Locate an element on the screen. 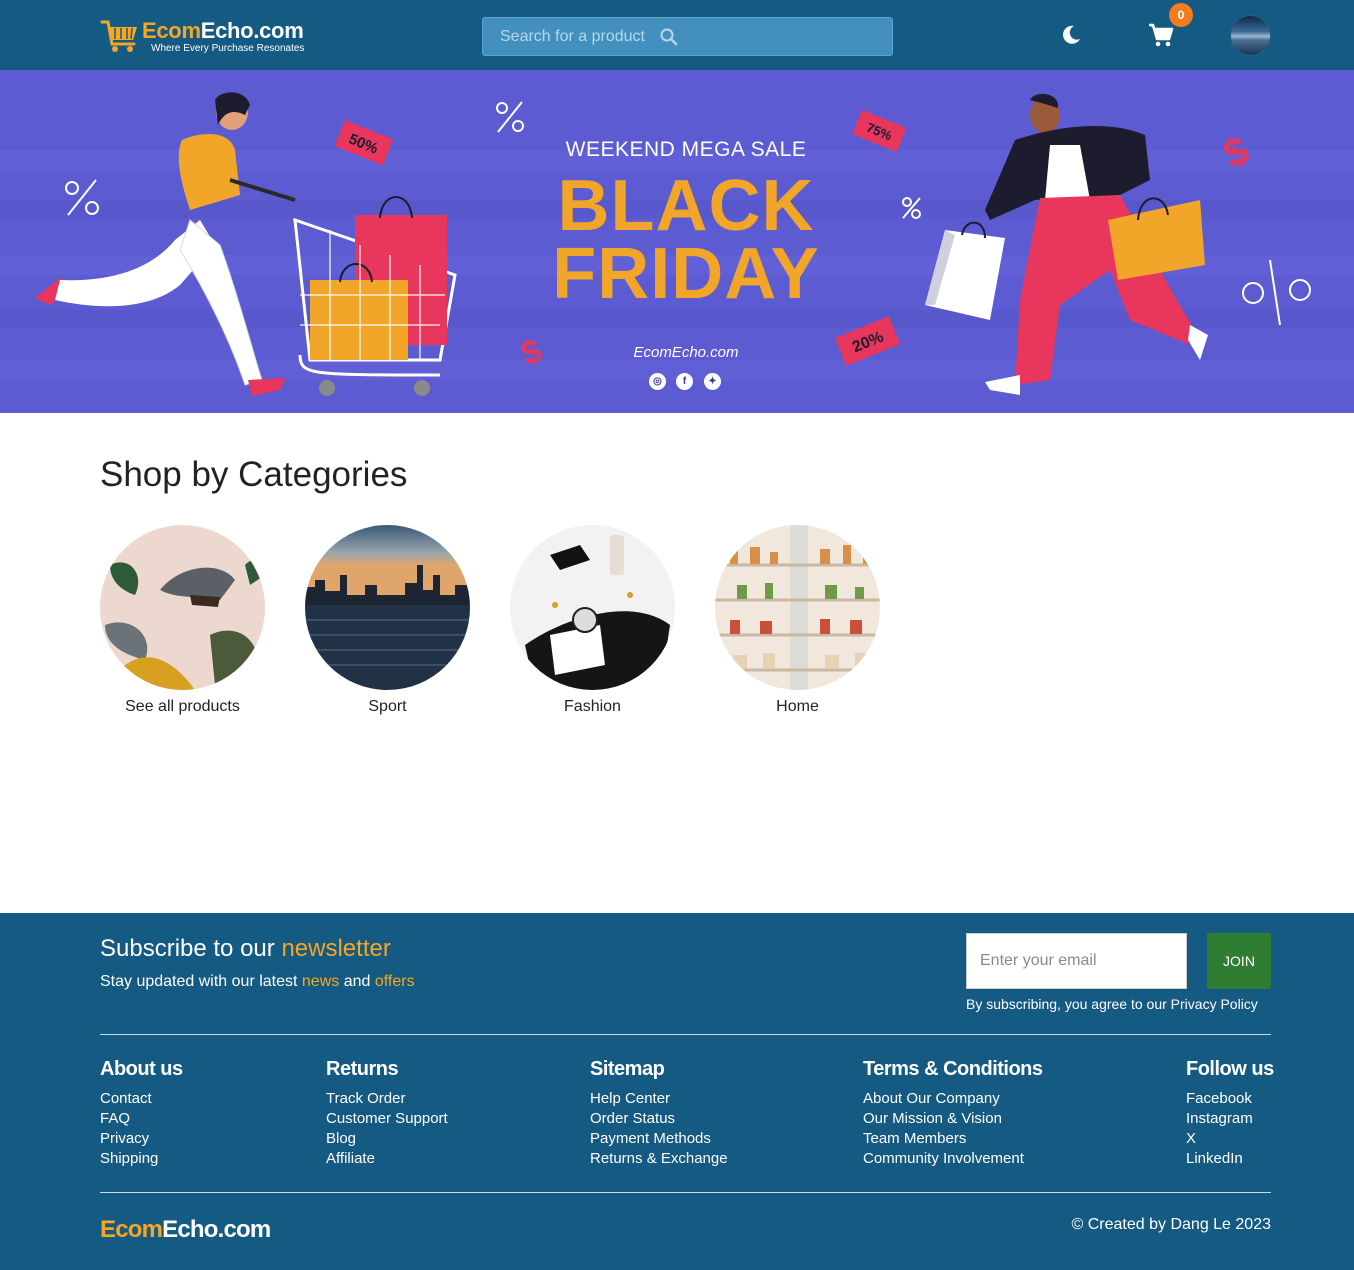 This screenshot has height=1270, width=1354. shopping-cart-logo-icon is located at coordinates (118, 36).